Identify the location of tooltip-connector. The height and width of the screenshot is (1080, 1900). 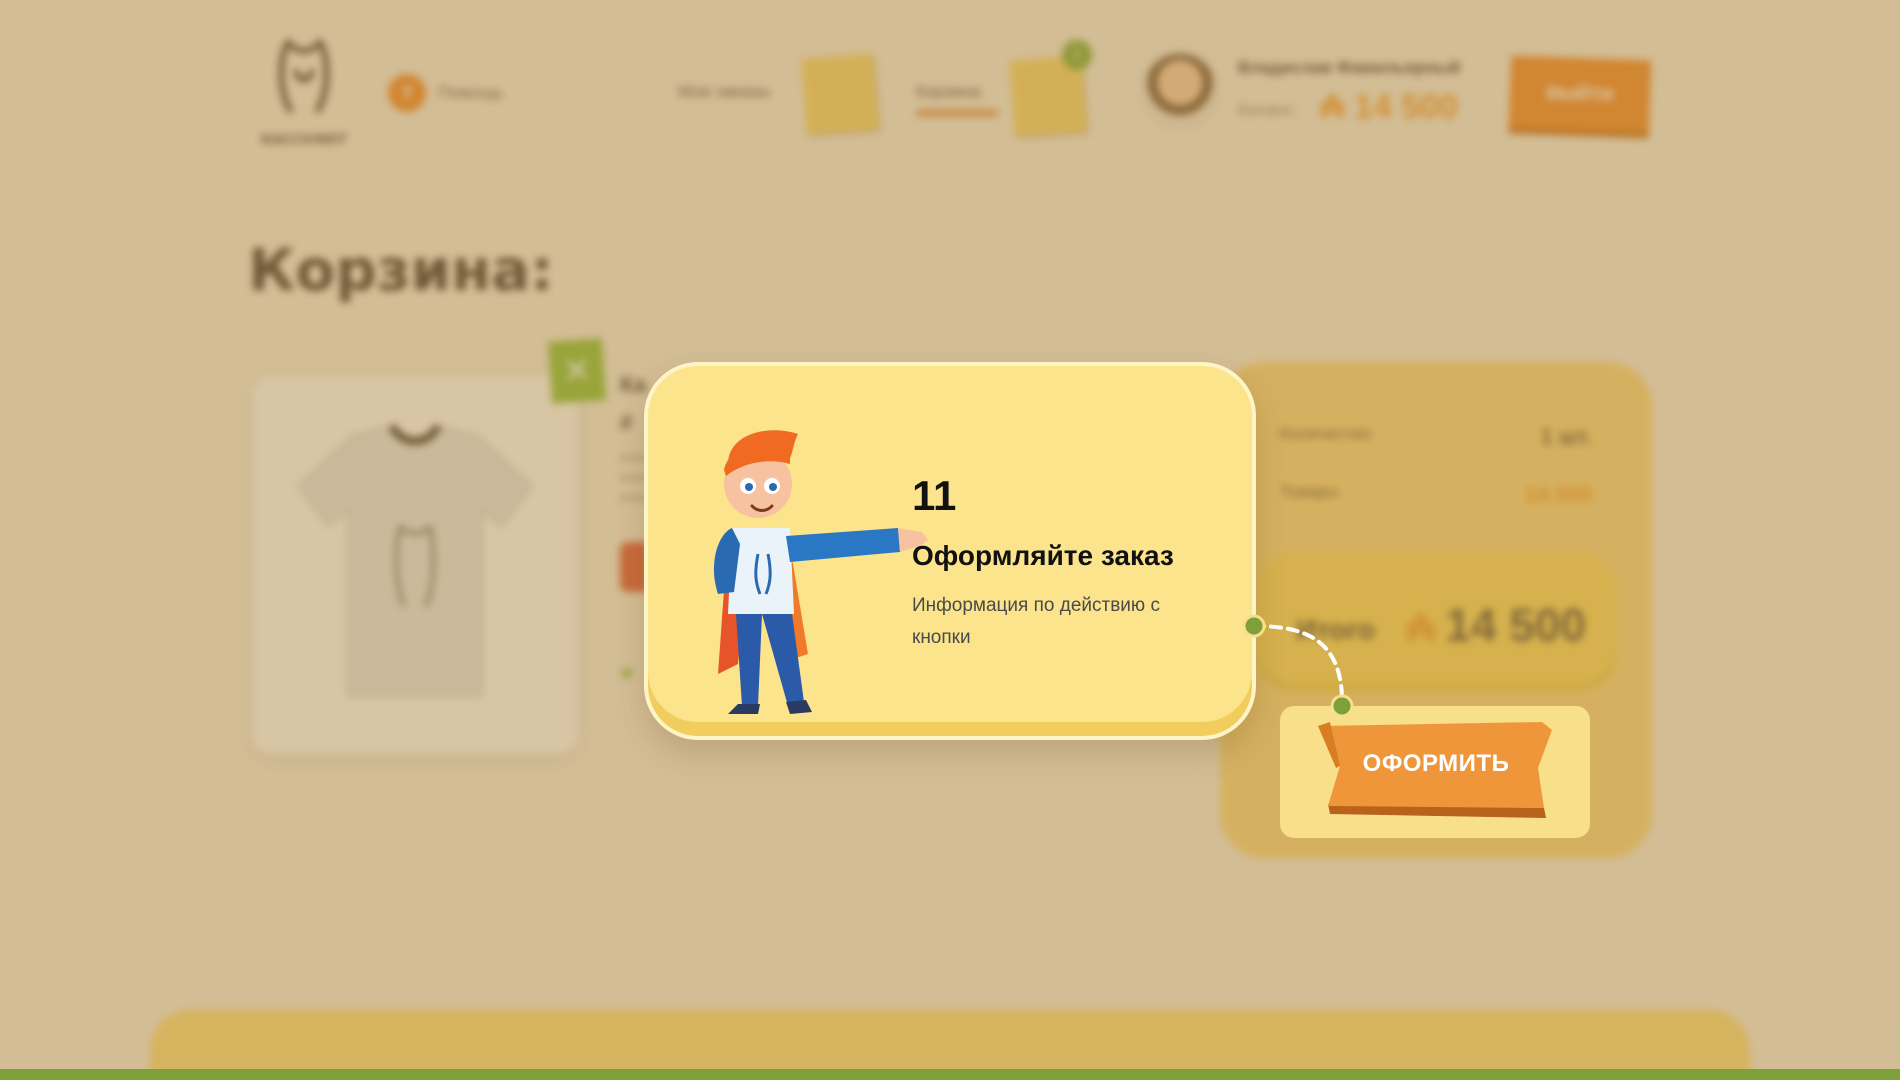
(1298, 666).